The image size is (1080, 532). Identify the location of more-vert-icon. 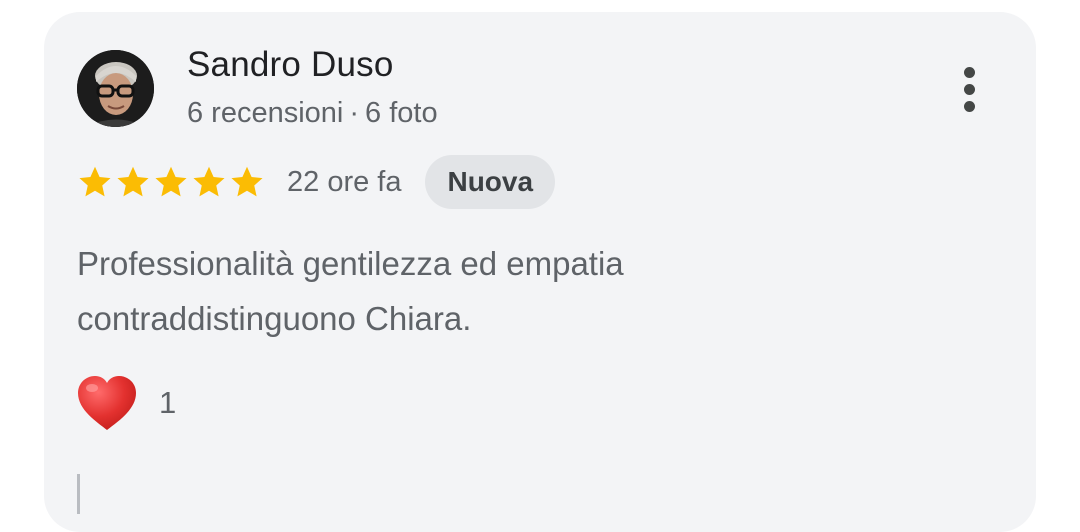
(969, 72).